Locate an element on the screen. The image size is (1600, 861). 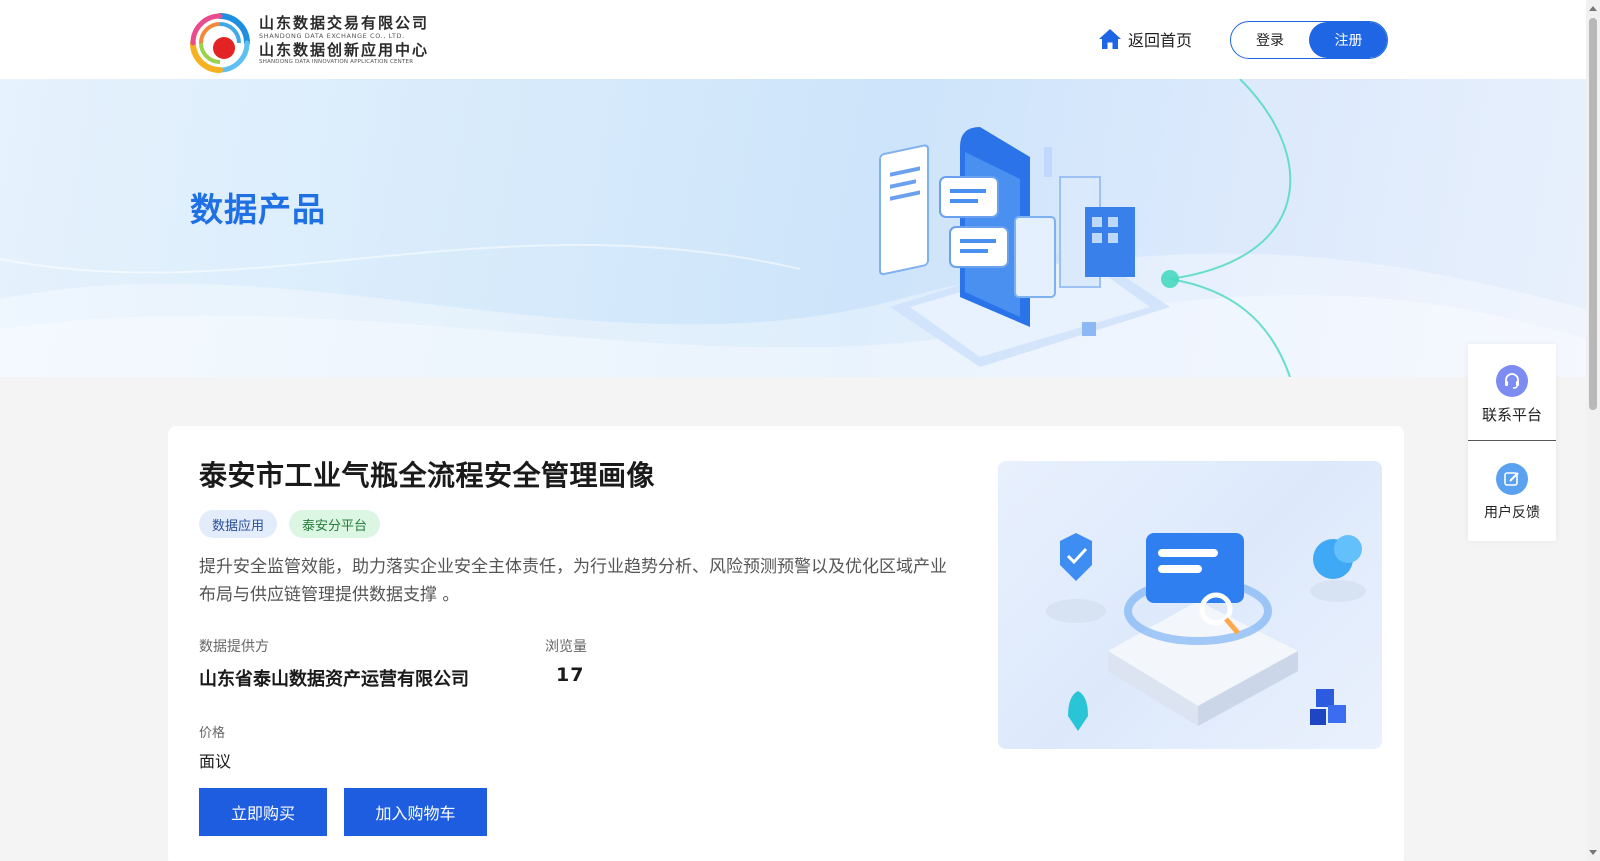
scroll-up-arrow-icon is located at coordinates (1593, 8).